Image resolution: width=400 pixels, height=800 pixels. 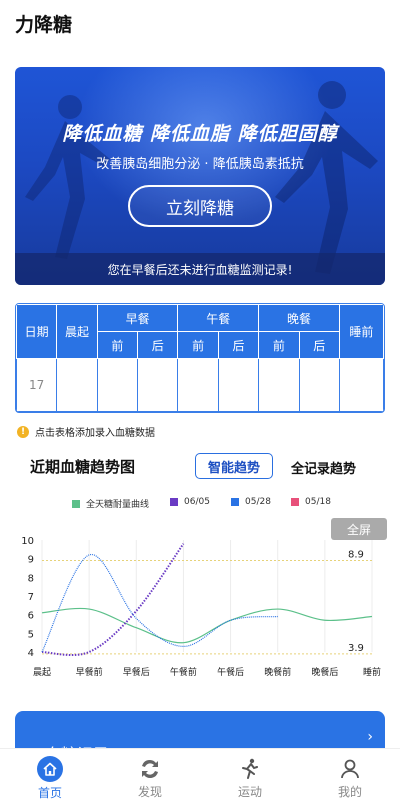 I want to click on x-tick-label: 晨起, so click(x=42, y=672).